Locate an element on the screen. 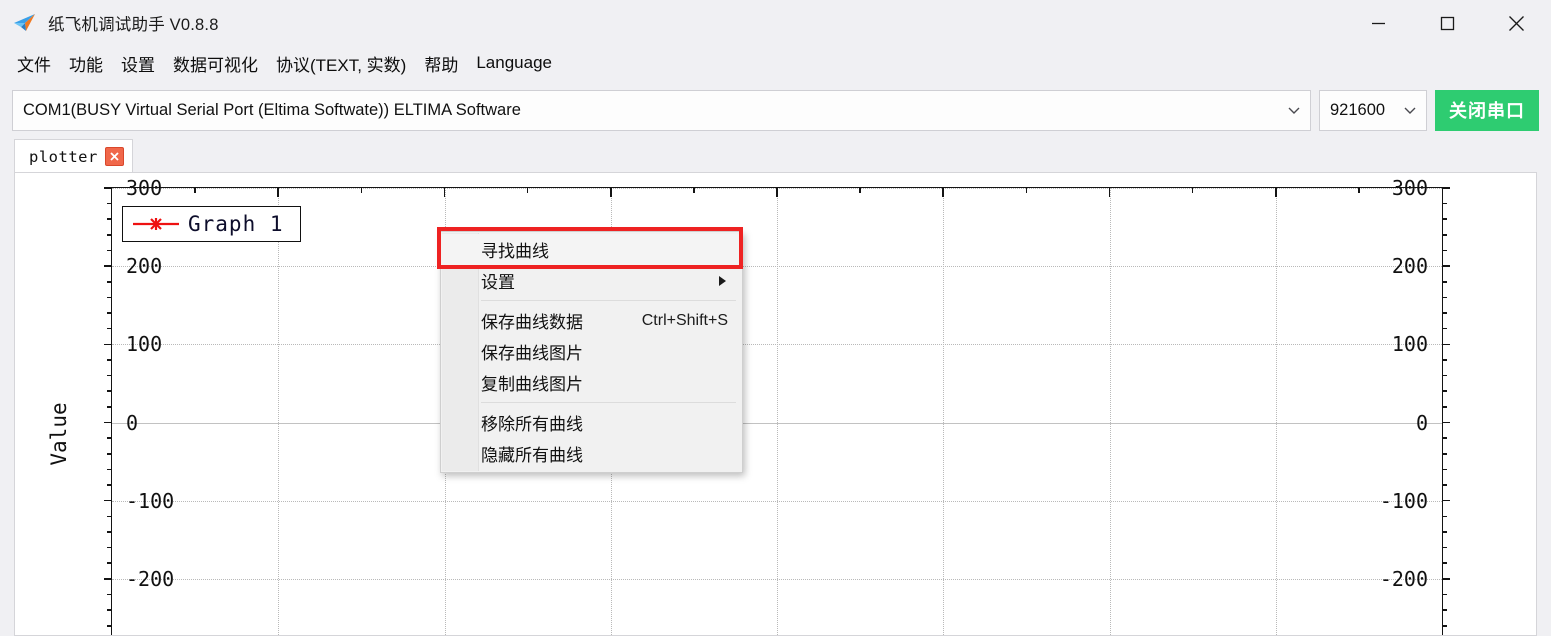 This screenshot has width=1551, height=636. context-menu-item-find-curve: 寻找曲线 is located at coordinates (591, 249).